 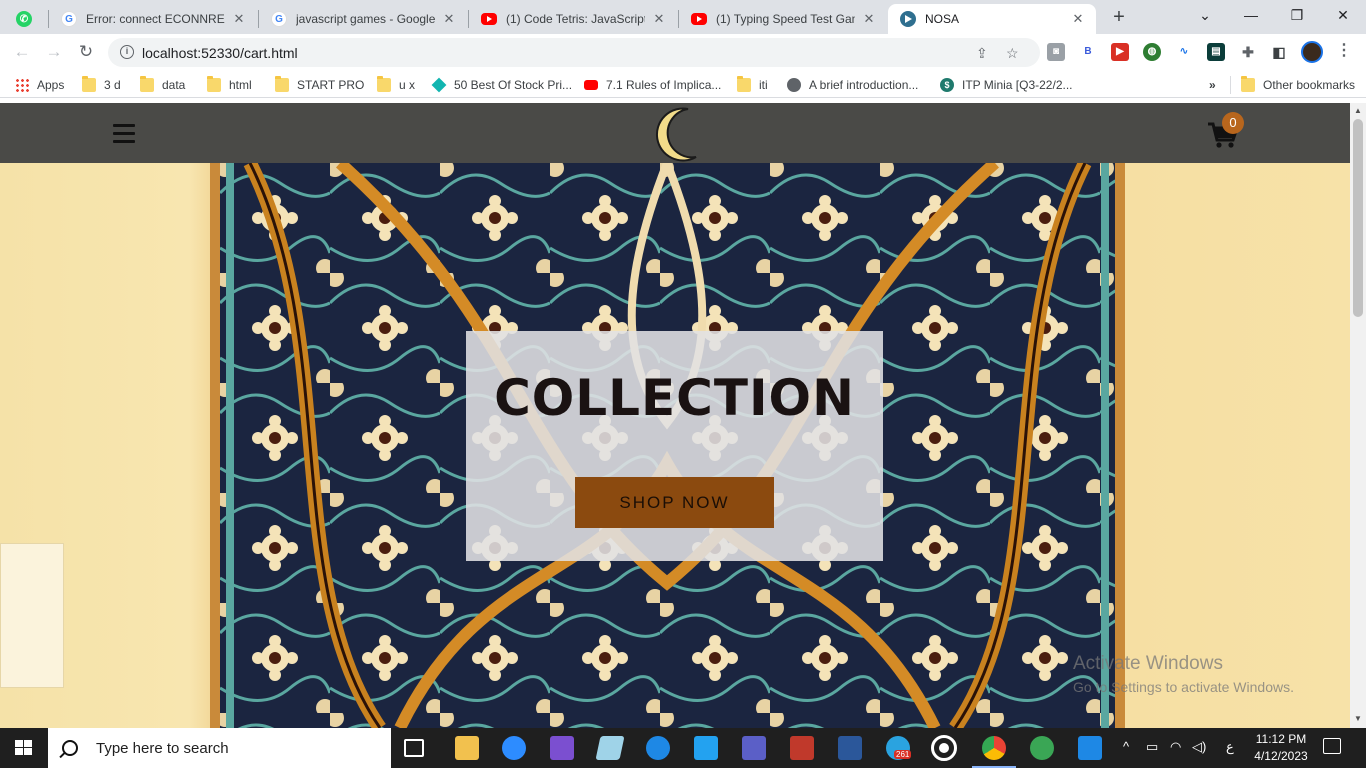 What do you see at coordinates (562, 748) in the screenshot?
I see `visual-studio-icon` at bounding box center [562, 748].